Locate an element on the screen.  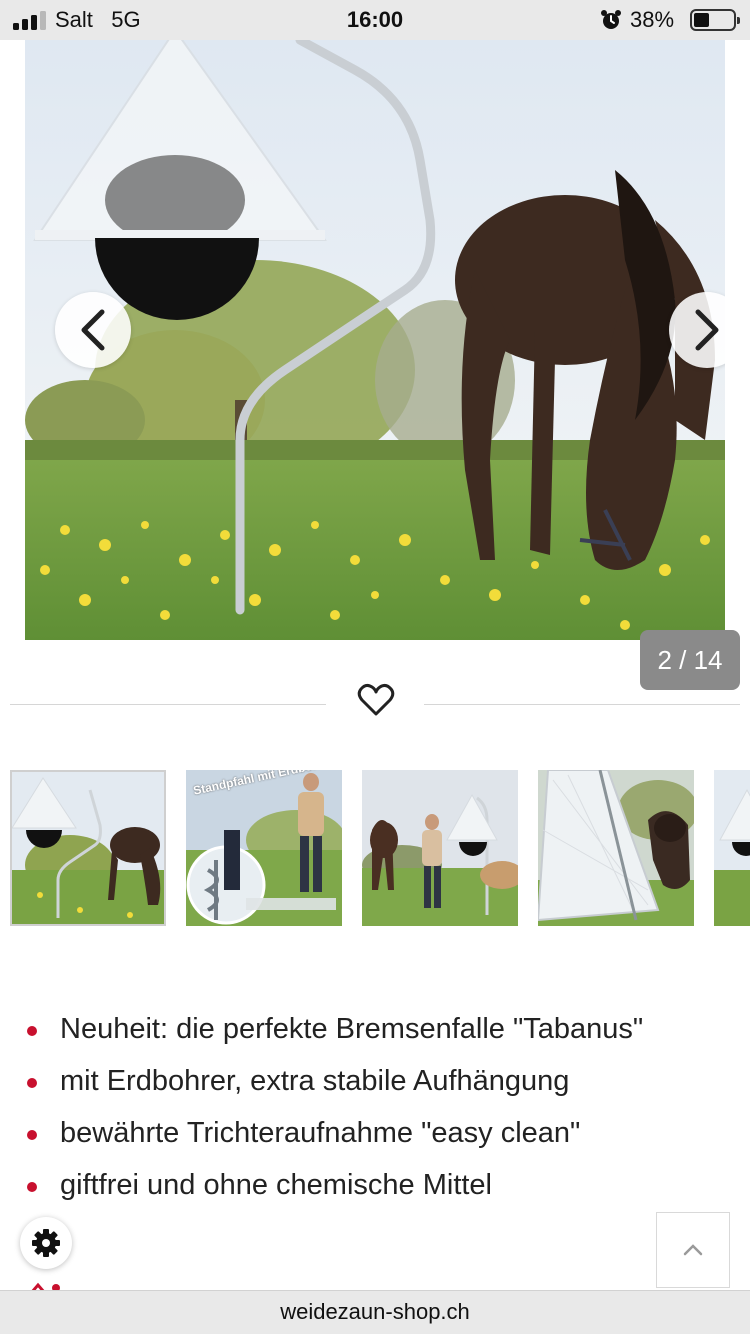
thumbnail-strip: Standpfahl mit Erdbohrer! is located at coordinates (380, 848).